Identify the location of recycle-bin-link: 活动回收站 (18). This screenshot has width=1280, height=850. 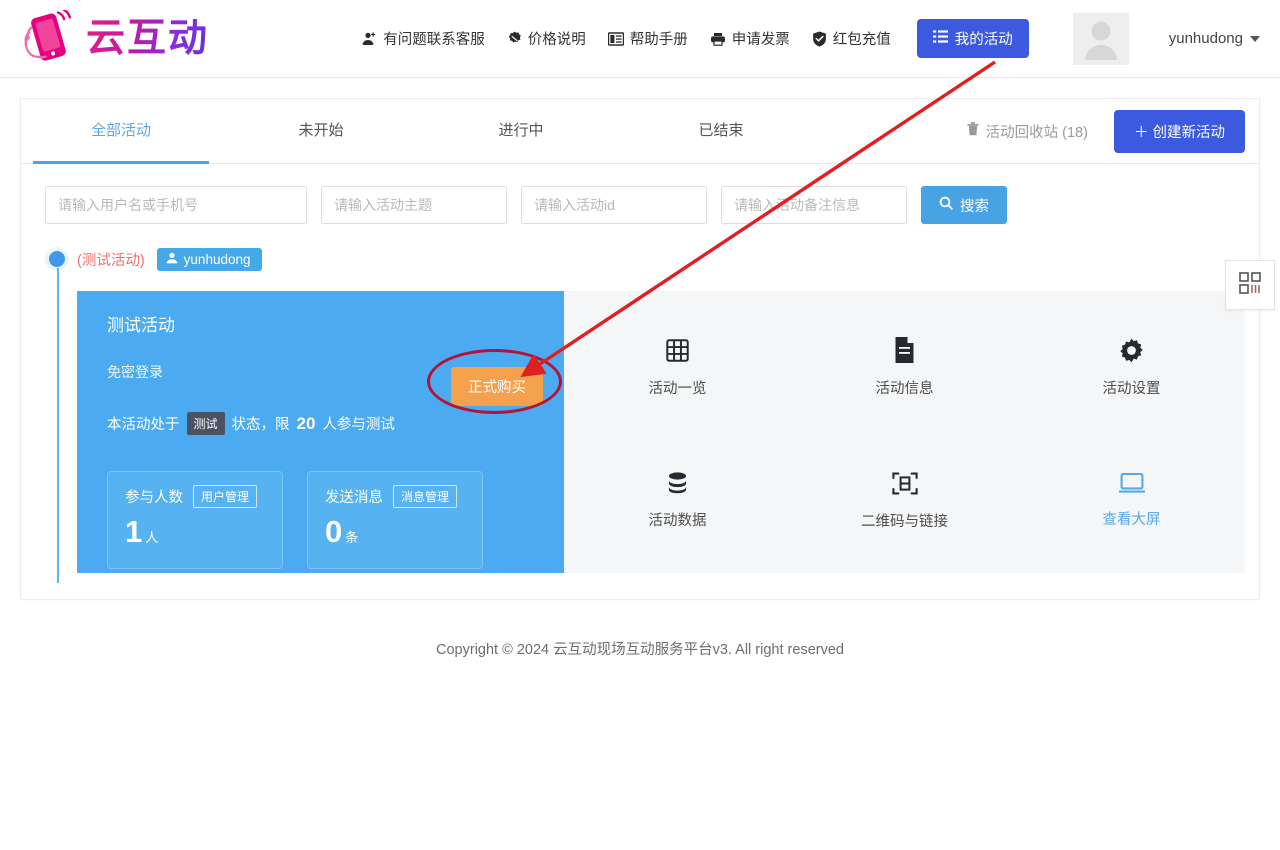
(1027, 131).